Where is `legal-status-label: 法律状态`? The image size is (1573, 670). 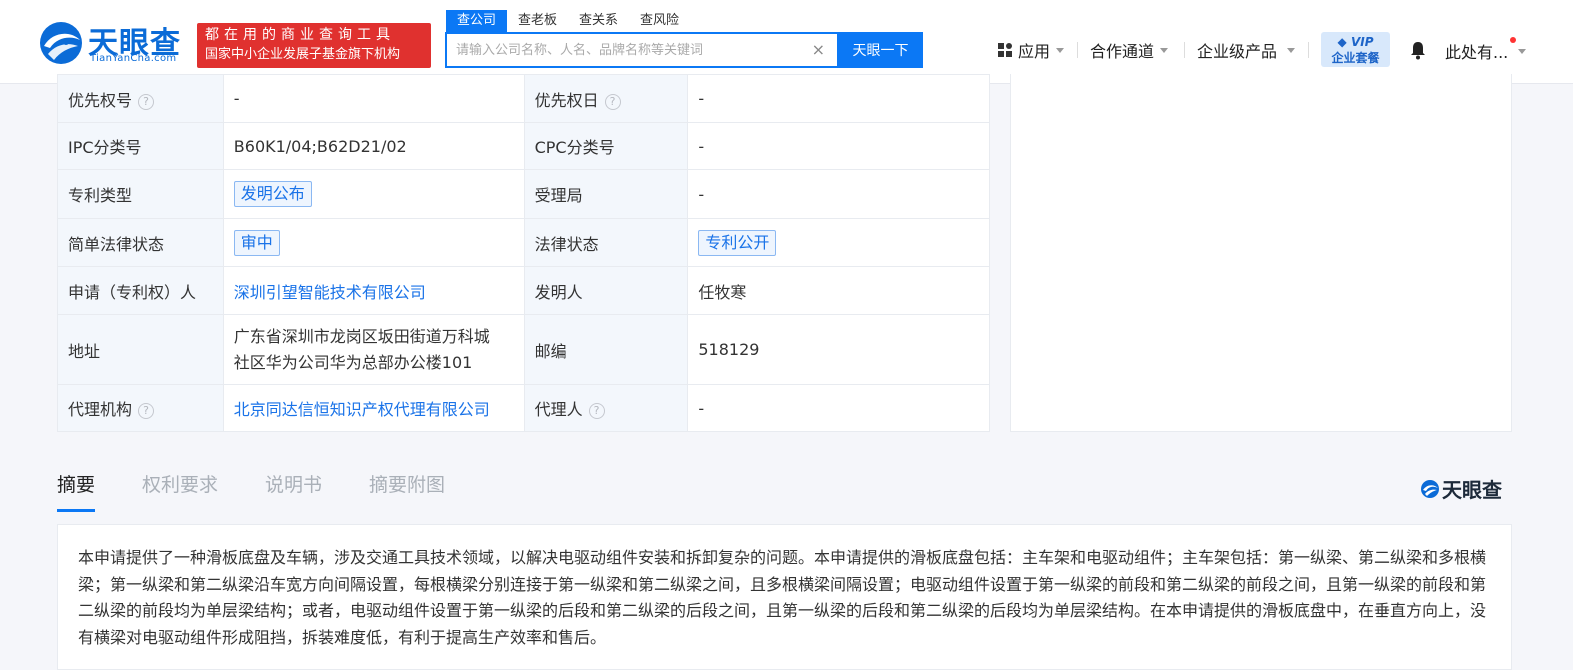
legal-status-label: 法律状态 is located at coordinates (606, 242).